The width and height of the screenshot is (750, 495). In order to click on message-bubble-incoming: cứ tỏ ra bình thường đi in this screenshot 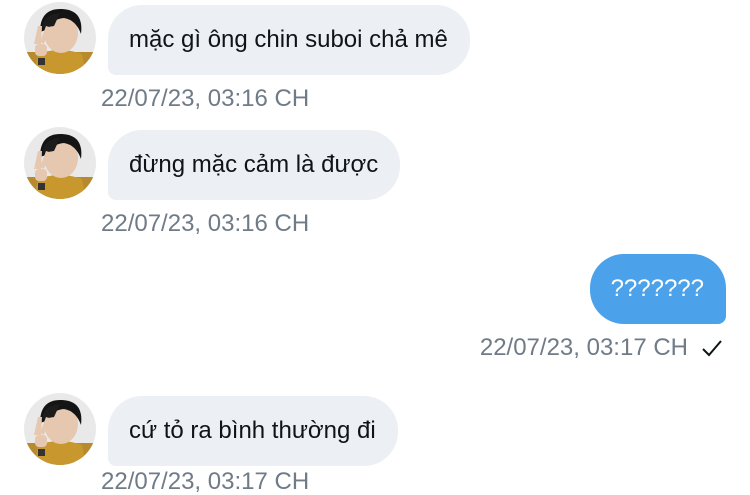, I will do `click(253, 431)`.